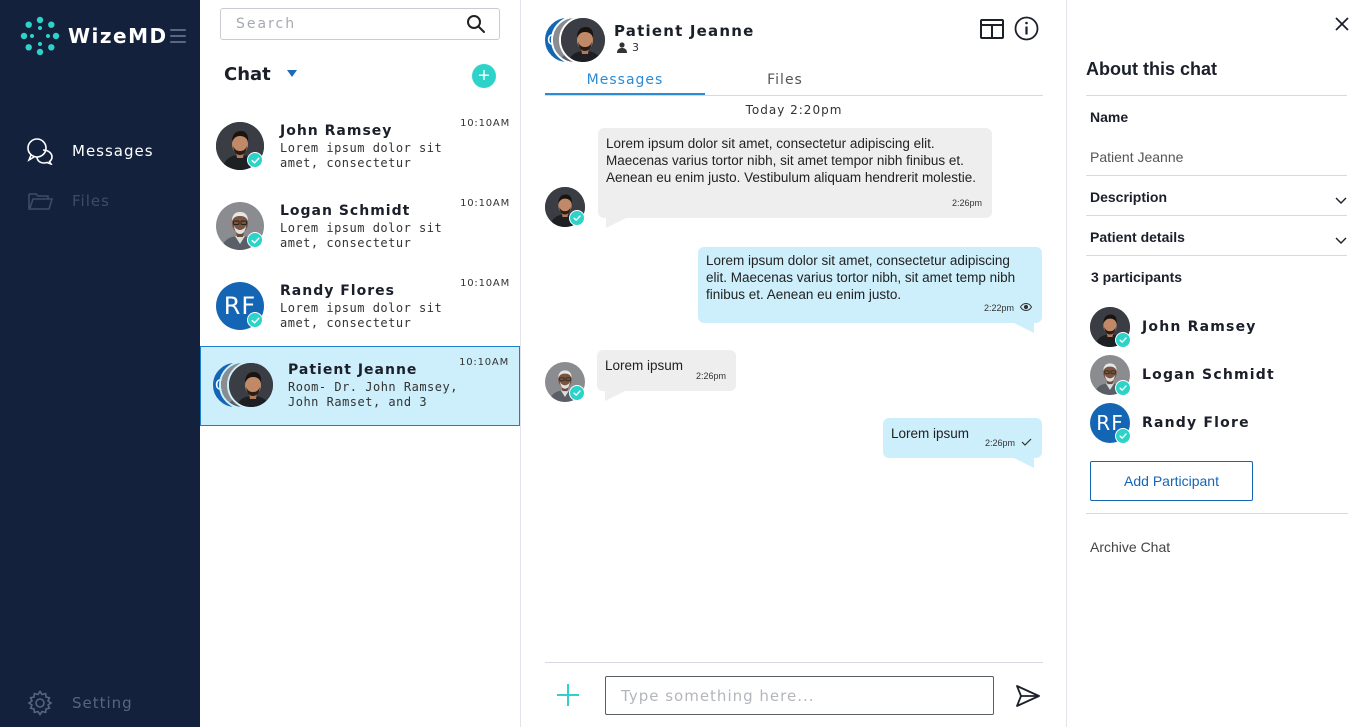  Describe the element at coordinates (247, 74) in the screenshot. I see `chat-heading: Chat` at that location.